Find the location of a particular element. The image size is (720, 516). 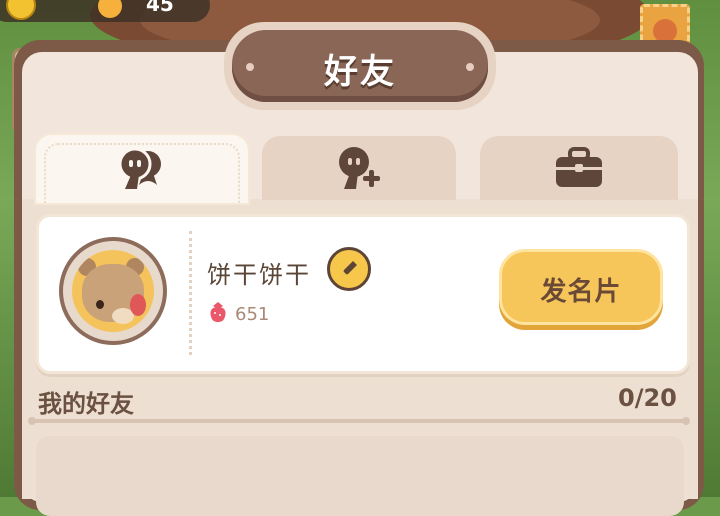

friends-icon is located at coordinates (139, 168).